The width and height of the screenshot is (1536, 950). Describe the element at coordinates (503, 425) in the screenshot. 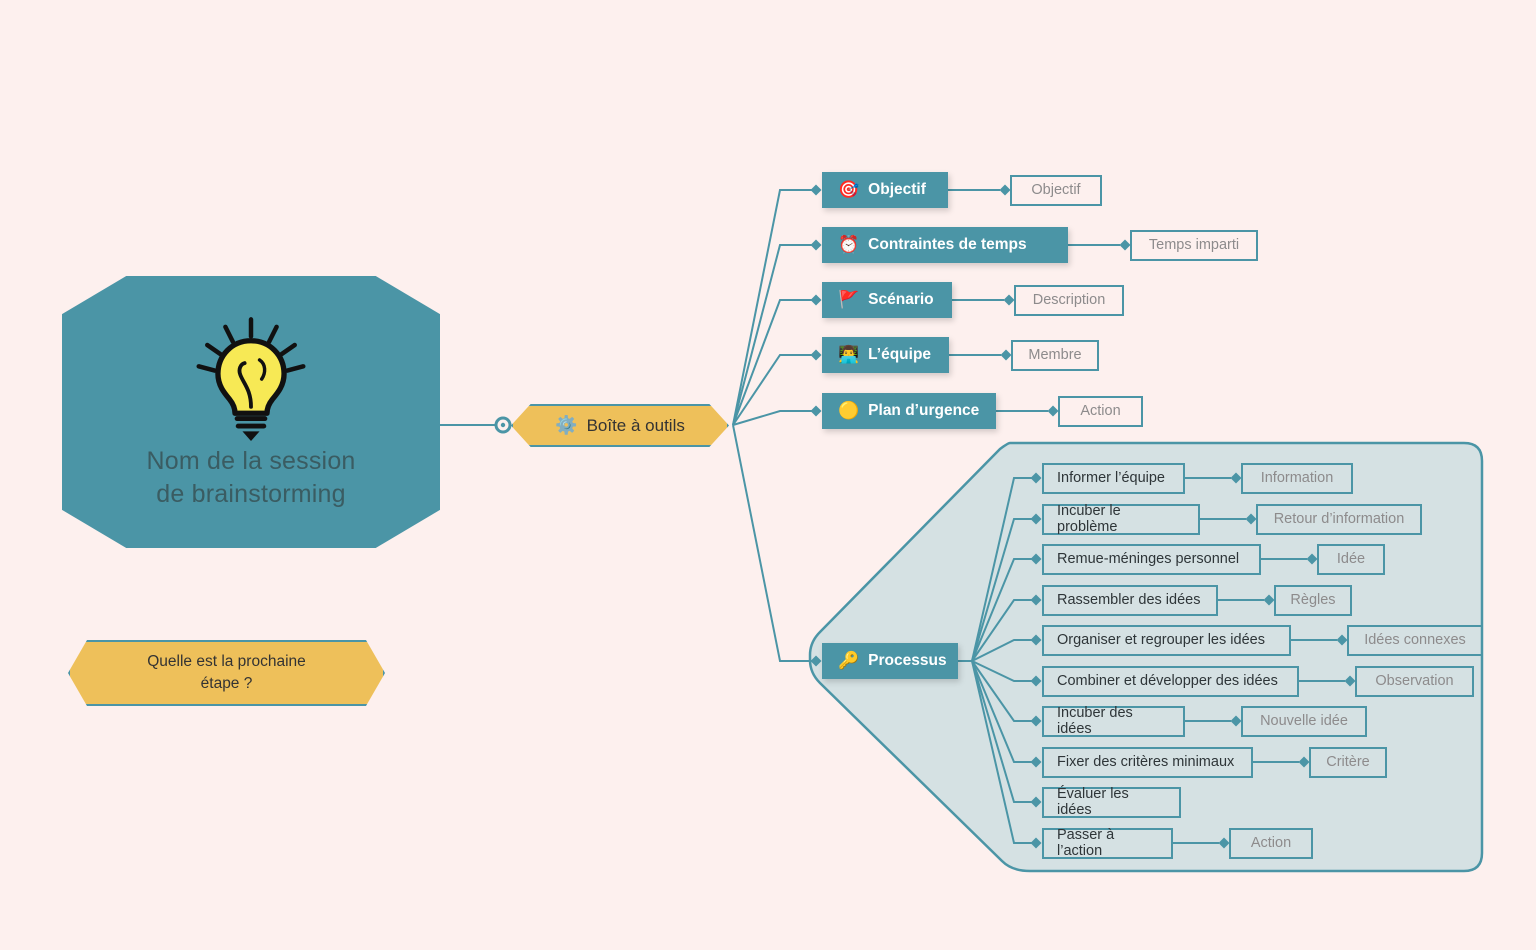

I see `junction-ring` at that location.